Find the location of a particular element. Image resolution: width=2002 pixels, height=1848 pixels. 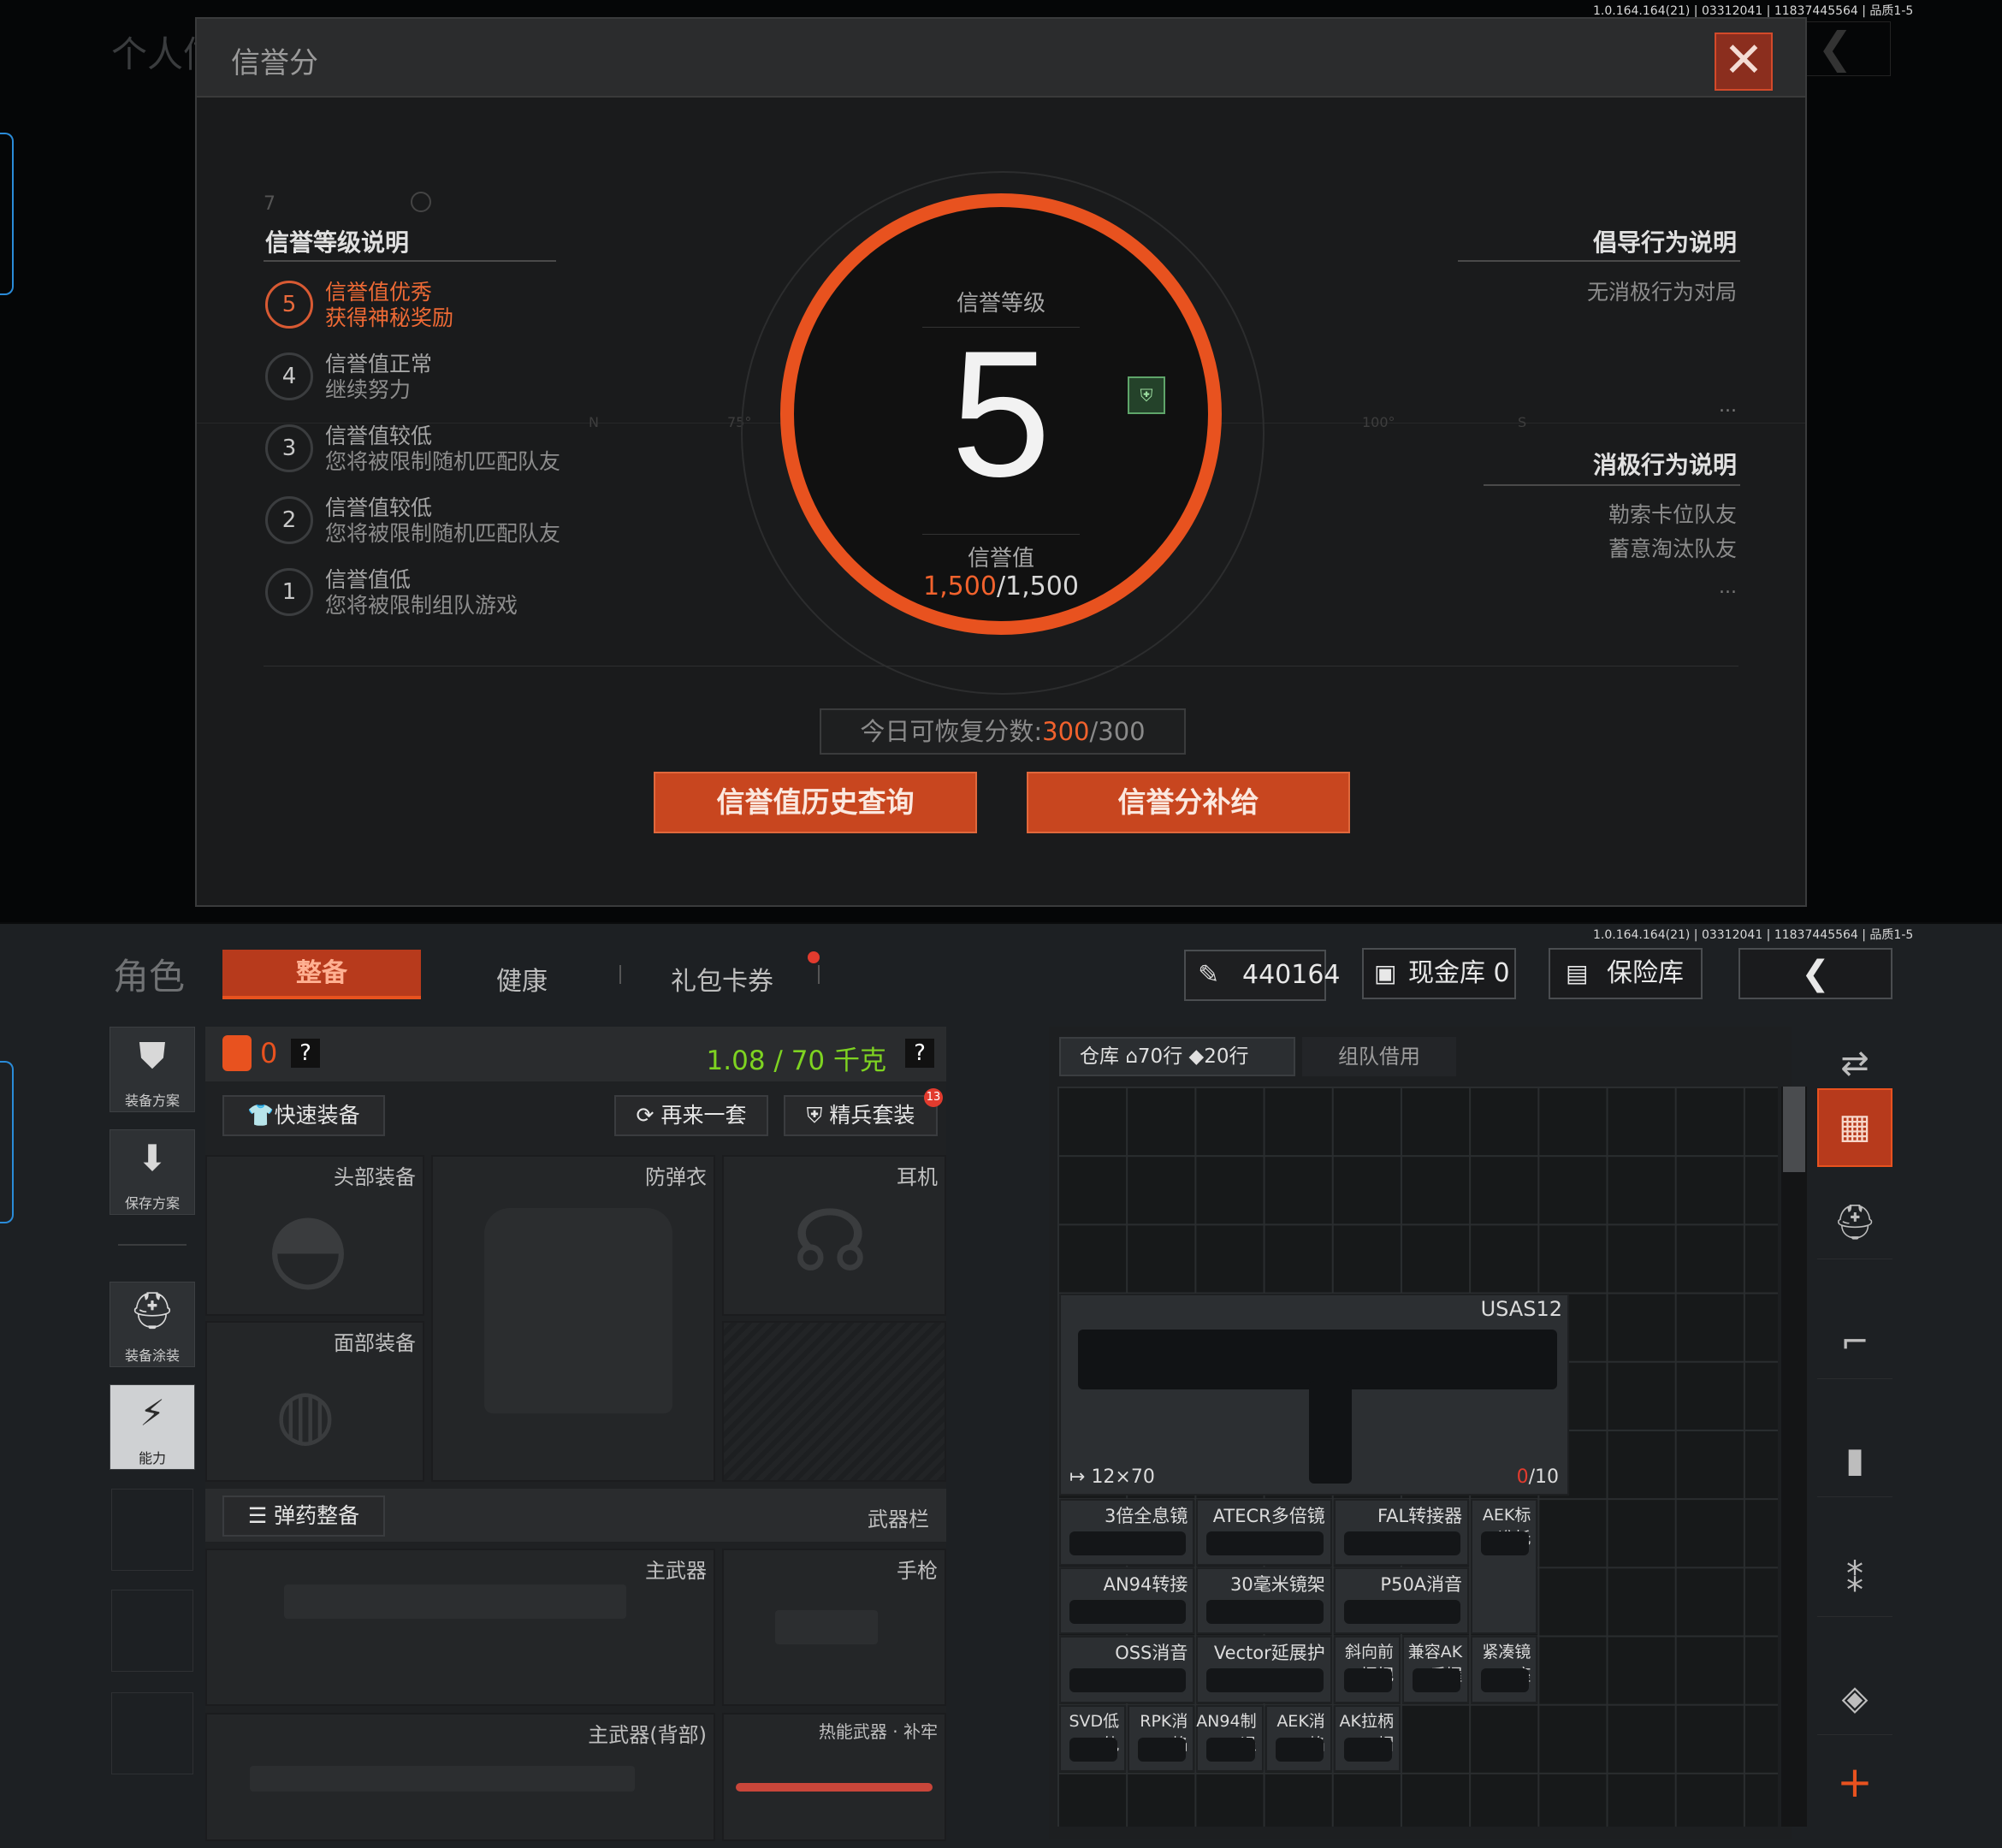

home-icon: ⌂ is located at coordinates (1131, 1056).